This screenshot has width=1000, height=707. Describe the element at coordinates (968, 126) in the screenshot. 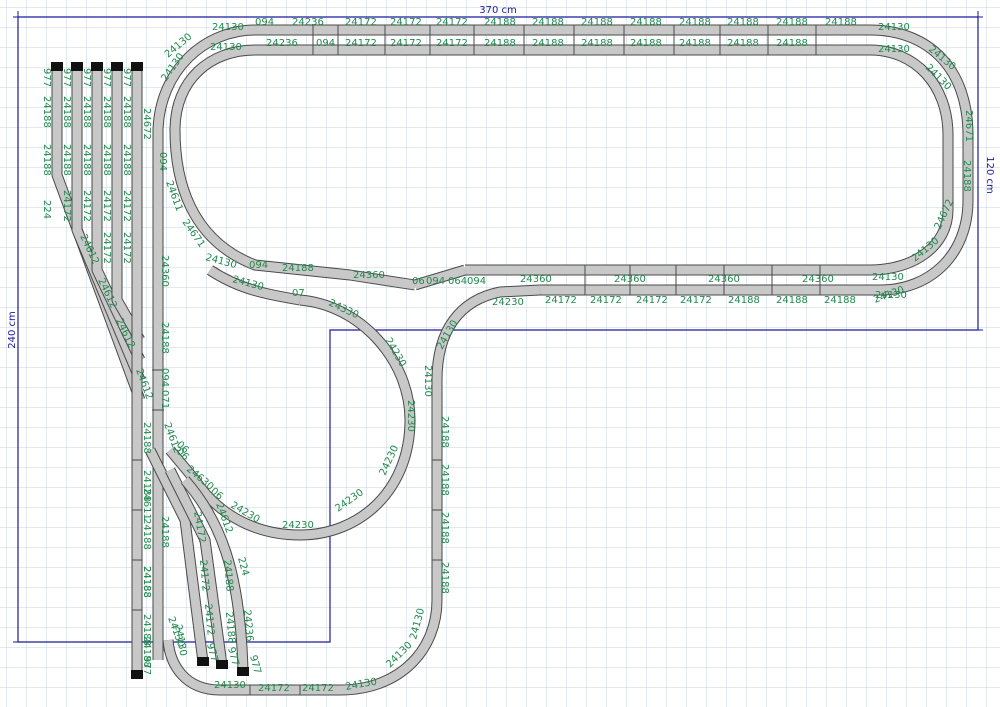

I see `svg-text: 24671` at that location.